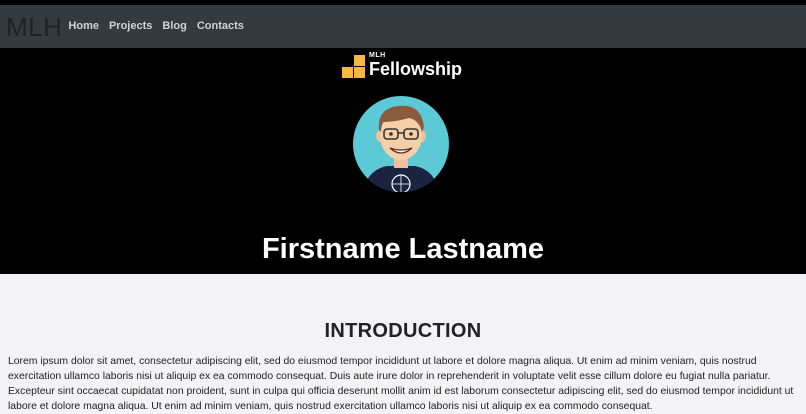  What do you see at coordinates (83, 26) in the screenshot?
I see `nav-link-home: Home` at bounding box center [83, 26].